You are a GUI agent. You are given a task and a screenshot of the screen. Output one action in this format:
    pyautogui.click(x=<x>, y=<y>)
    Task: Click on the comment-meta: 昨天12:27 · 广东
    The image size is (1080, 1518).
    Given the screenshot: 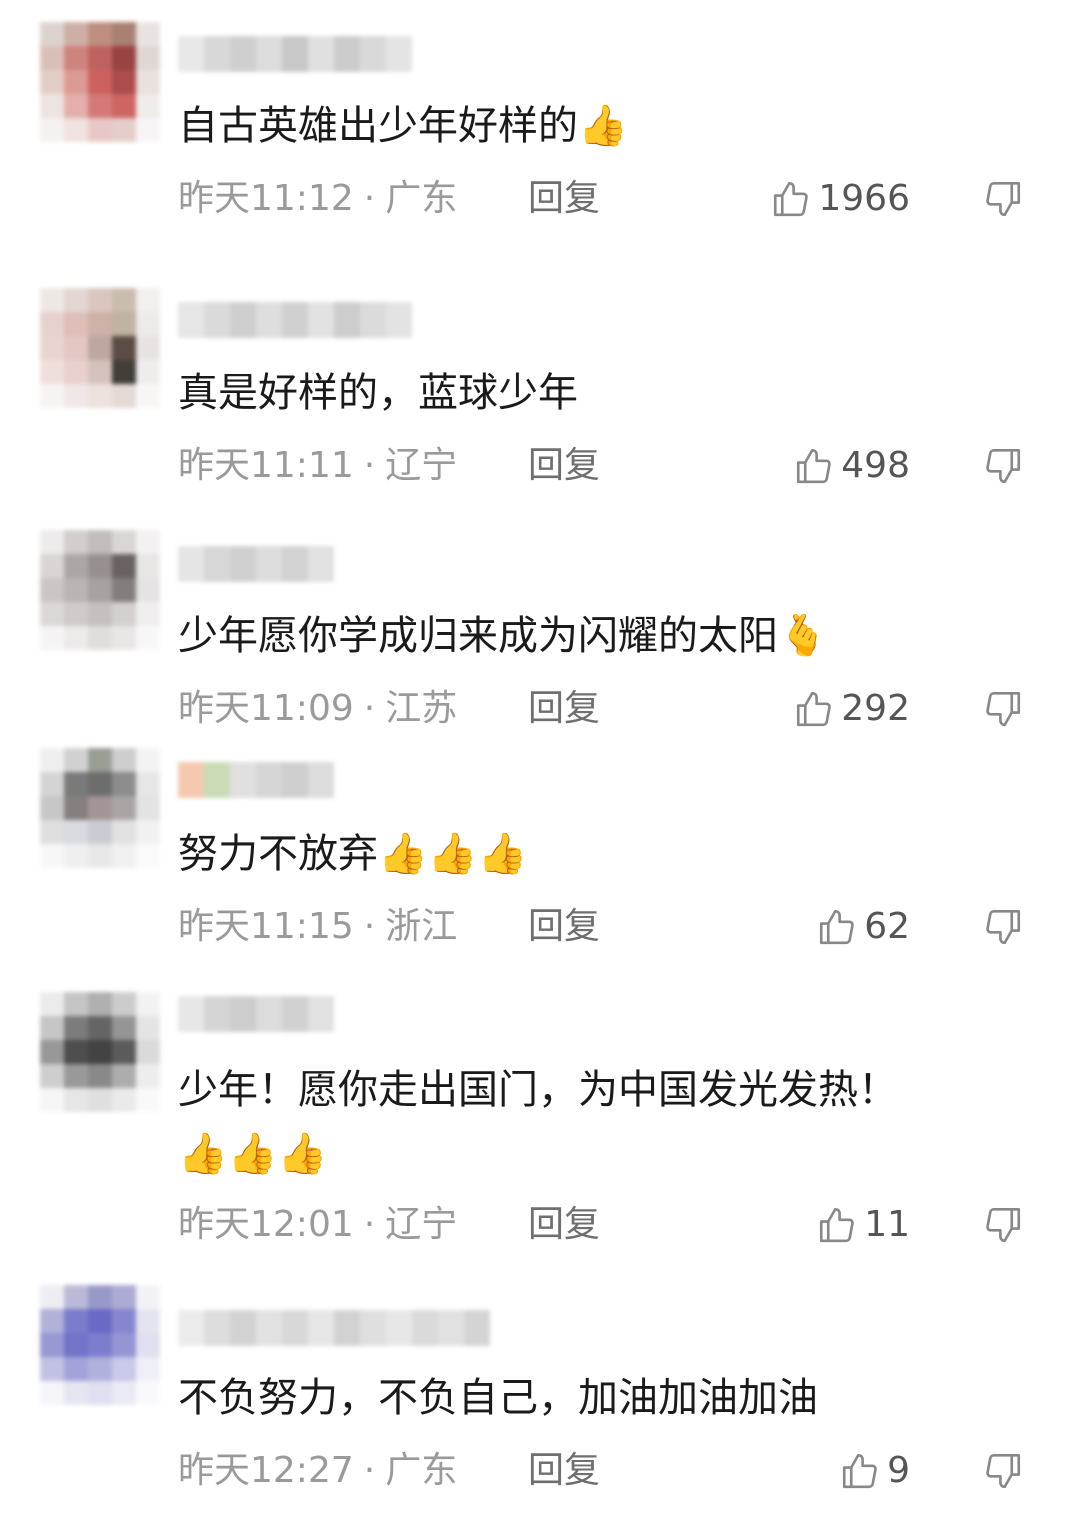 What is the action you would take?
    pyautogui.click(x=317, y=1471)
    